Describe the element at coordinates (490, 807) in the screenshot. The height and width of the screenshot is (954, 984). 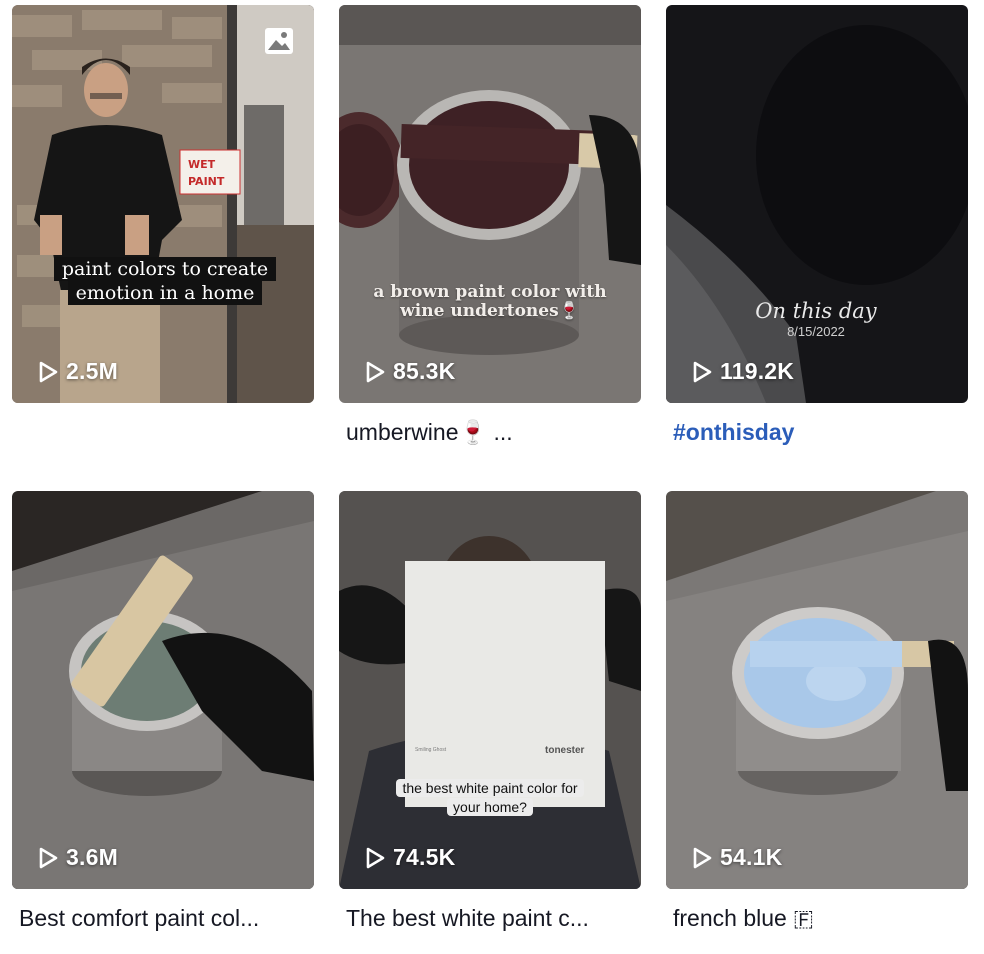
I see `overlay-line-2: your home?` at that location.